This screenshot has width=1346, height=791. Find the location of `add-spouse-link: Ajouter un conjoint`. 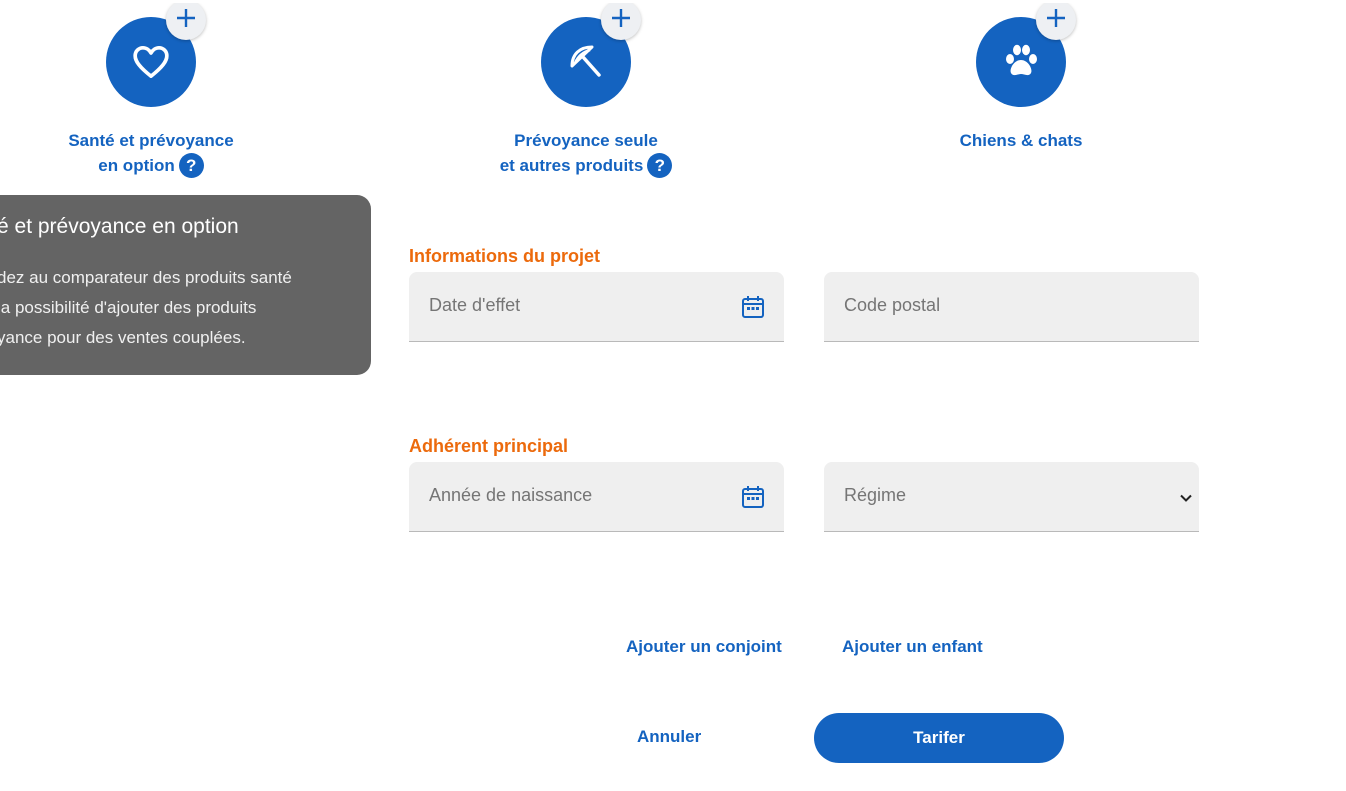

add-spouse-link: Ajouter un conjoint is located at coordinates (704, 647).